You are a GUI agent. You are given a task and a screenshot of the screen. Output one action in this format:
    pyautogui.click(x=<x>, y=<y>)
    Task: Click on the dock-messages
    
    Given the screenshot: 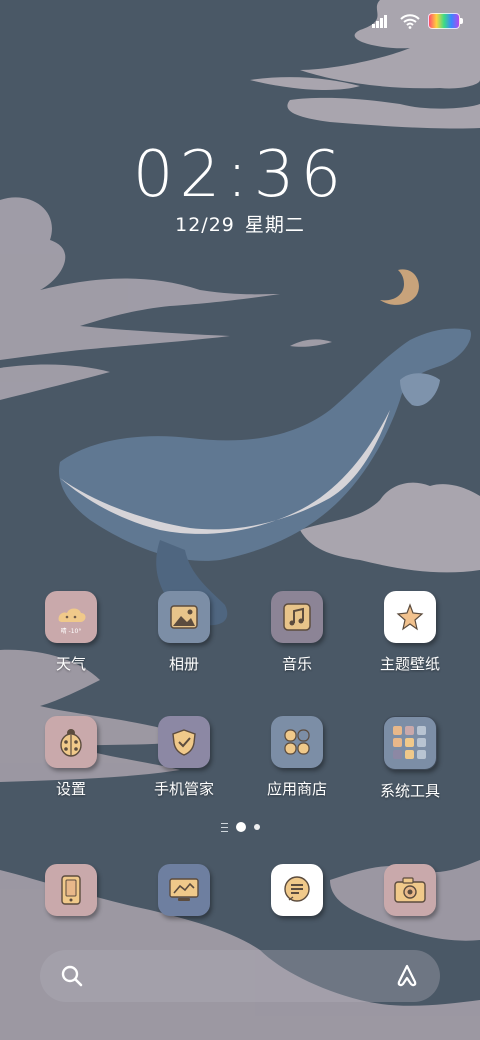 What is the action you would take?
    pyautogui.click(x=297, y=890)
    